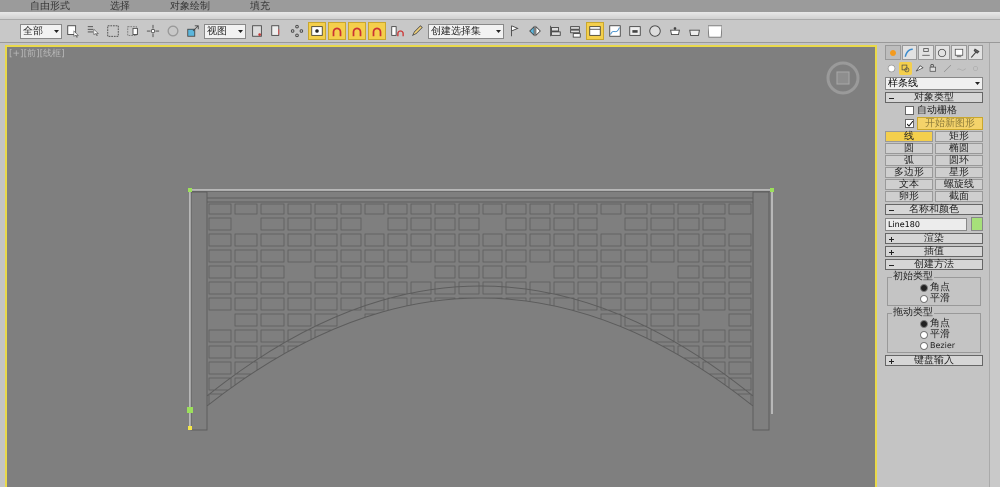  Describe the element at coordinates (555, 31) in the screenshot. I see `align-icon` at that location.